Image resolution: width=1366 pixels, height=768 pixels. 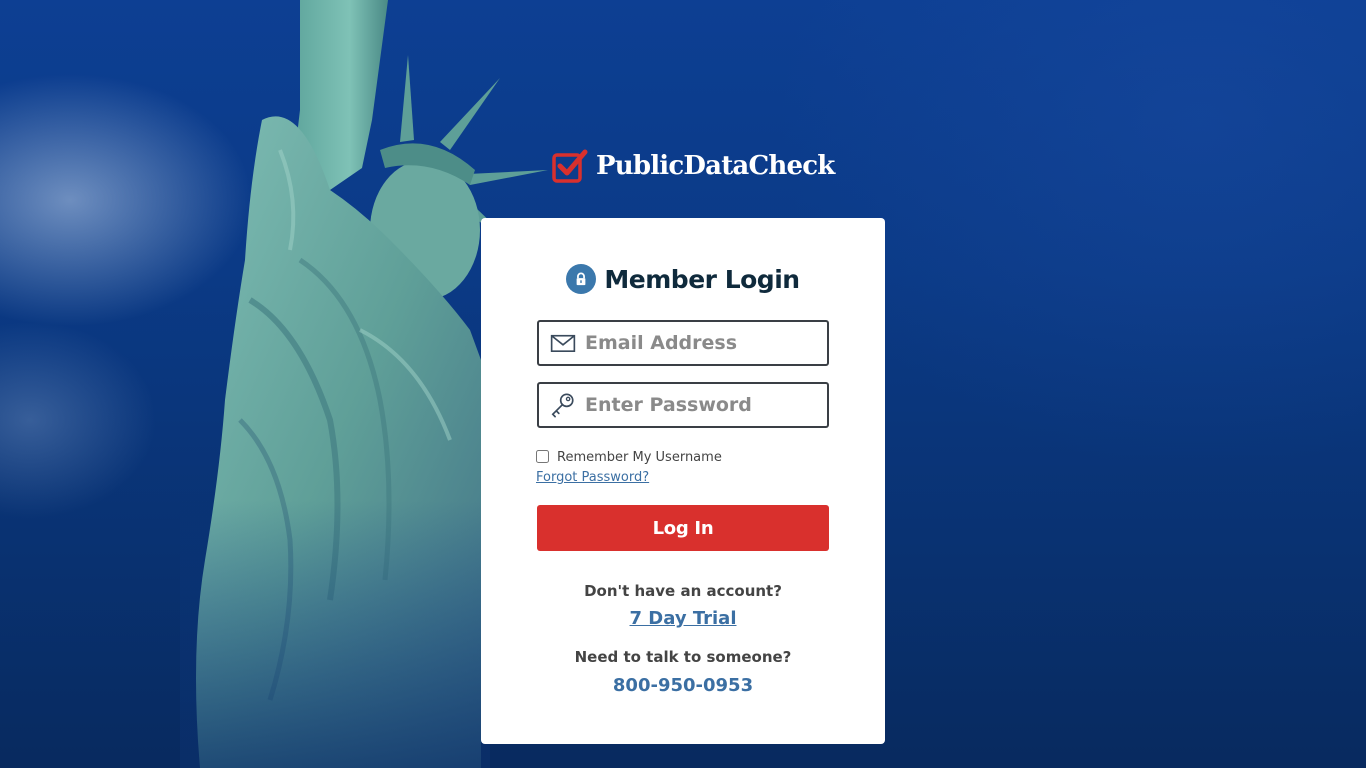 I want to click on brand-logo: PublicDataCheck, so click(x=693, y=166).